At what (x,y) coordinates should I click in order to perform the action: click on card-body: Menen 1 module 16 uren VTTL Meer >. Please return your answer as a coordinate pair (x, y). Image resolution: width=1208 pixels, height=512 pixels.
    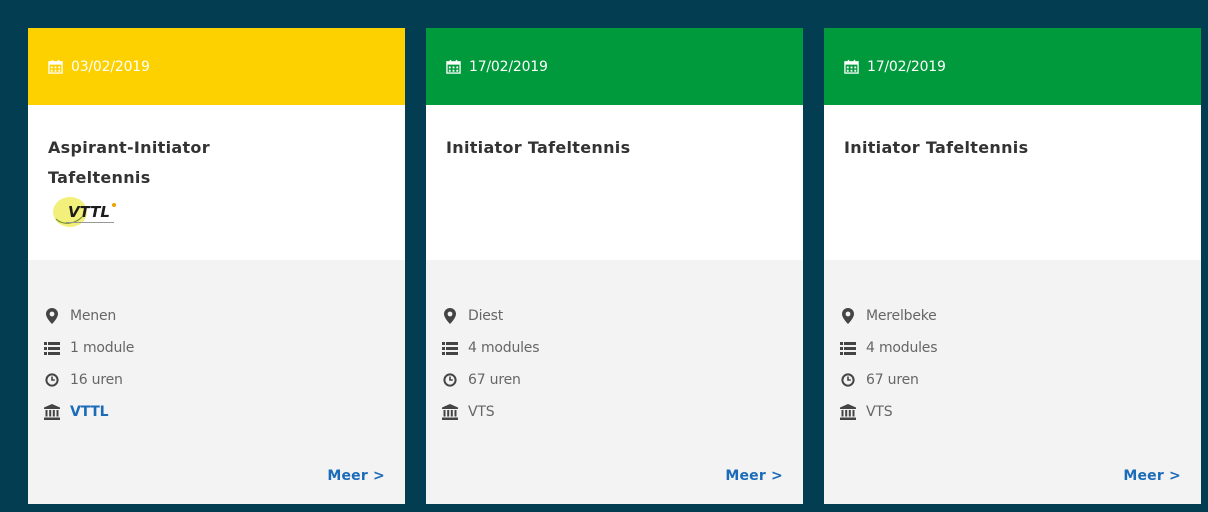
    Looking at the image, I should click on (216, 382).